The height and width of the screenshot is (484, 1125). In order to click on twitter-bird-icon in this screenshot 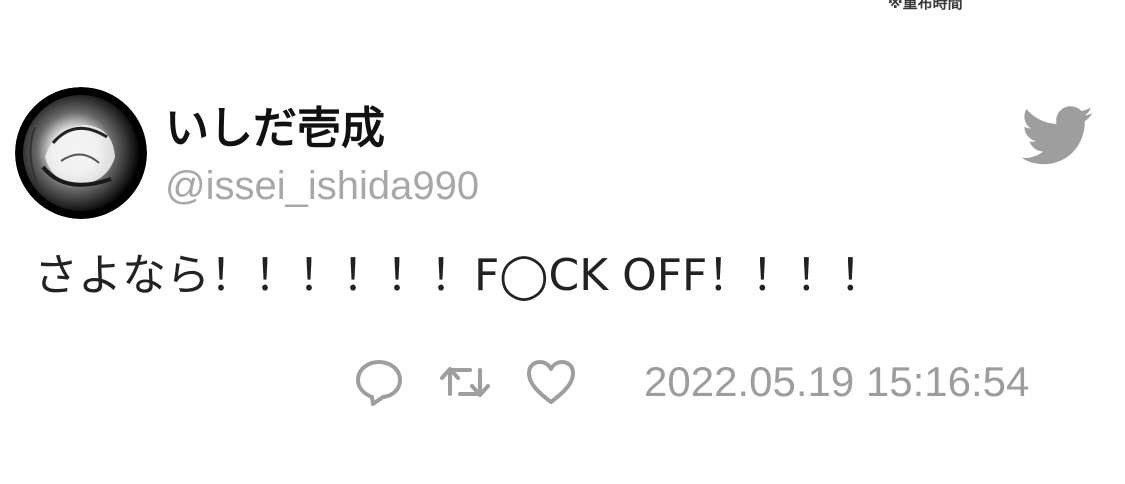, I will do `click(1057, 135)`.